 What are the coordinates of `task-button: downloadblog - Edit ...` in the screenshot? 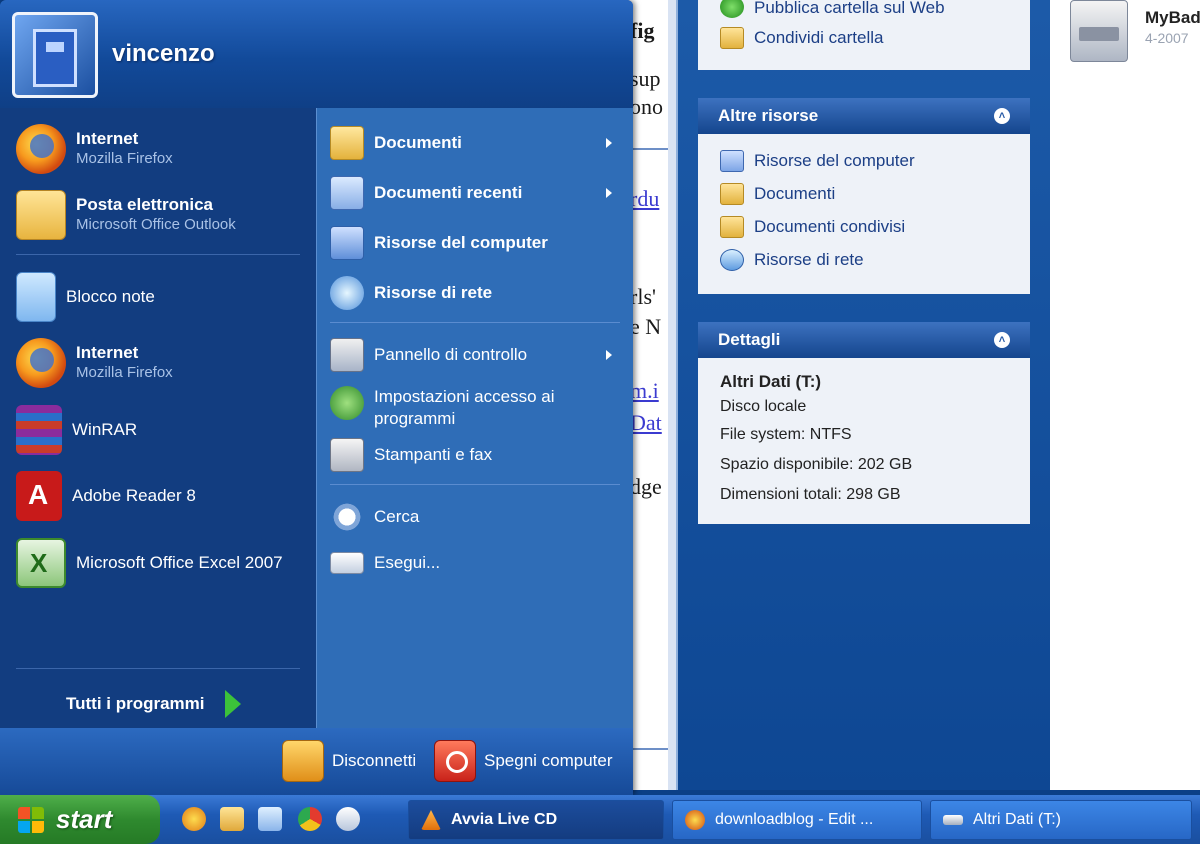 It's located at (797, 820).